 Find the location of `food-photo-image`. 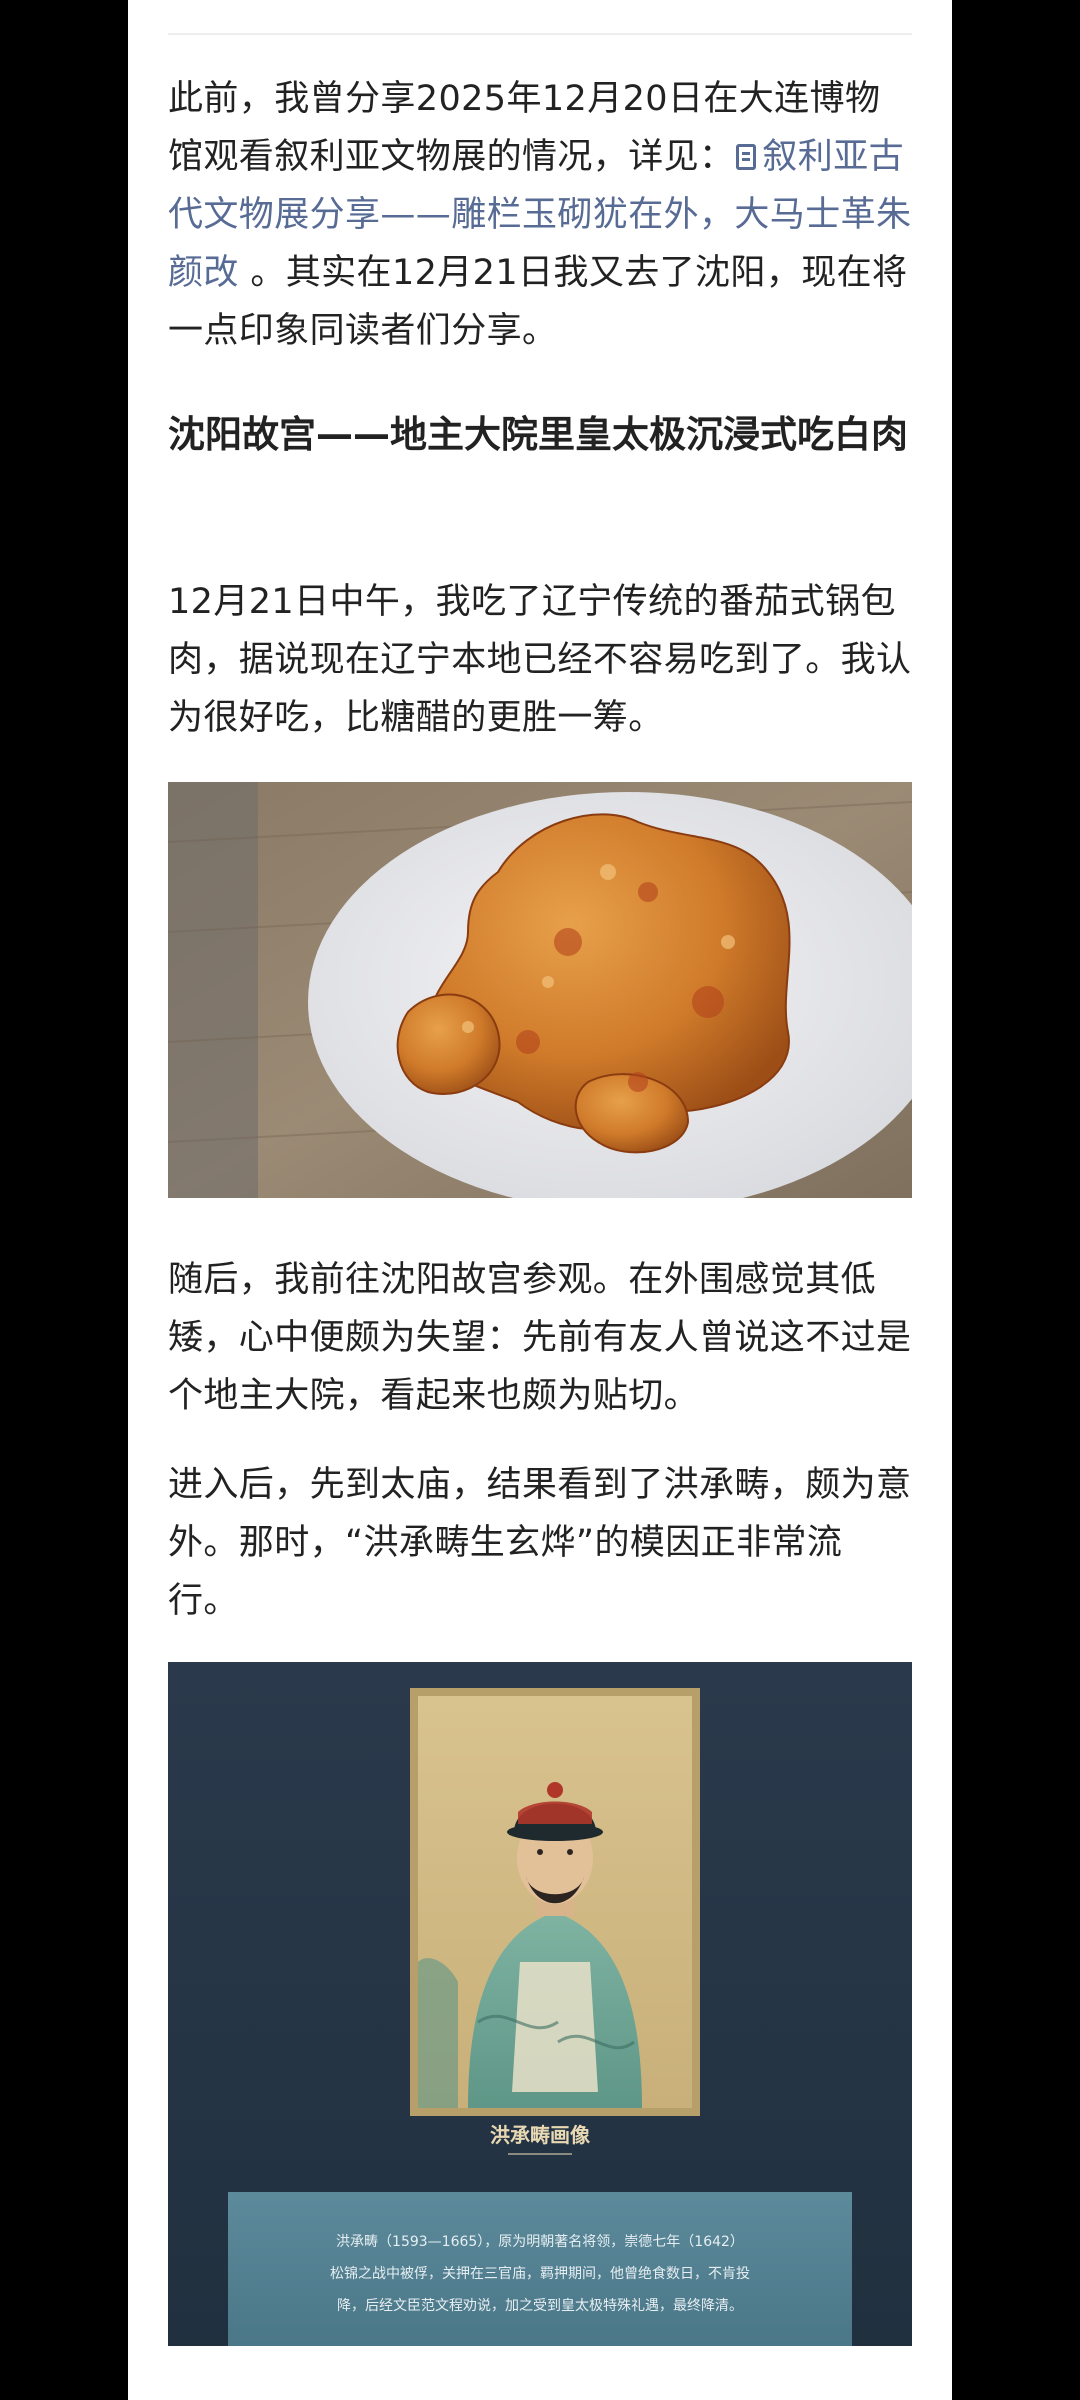

food-photo-image is located at coordinates (540, 990).